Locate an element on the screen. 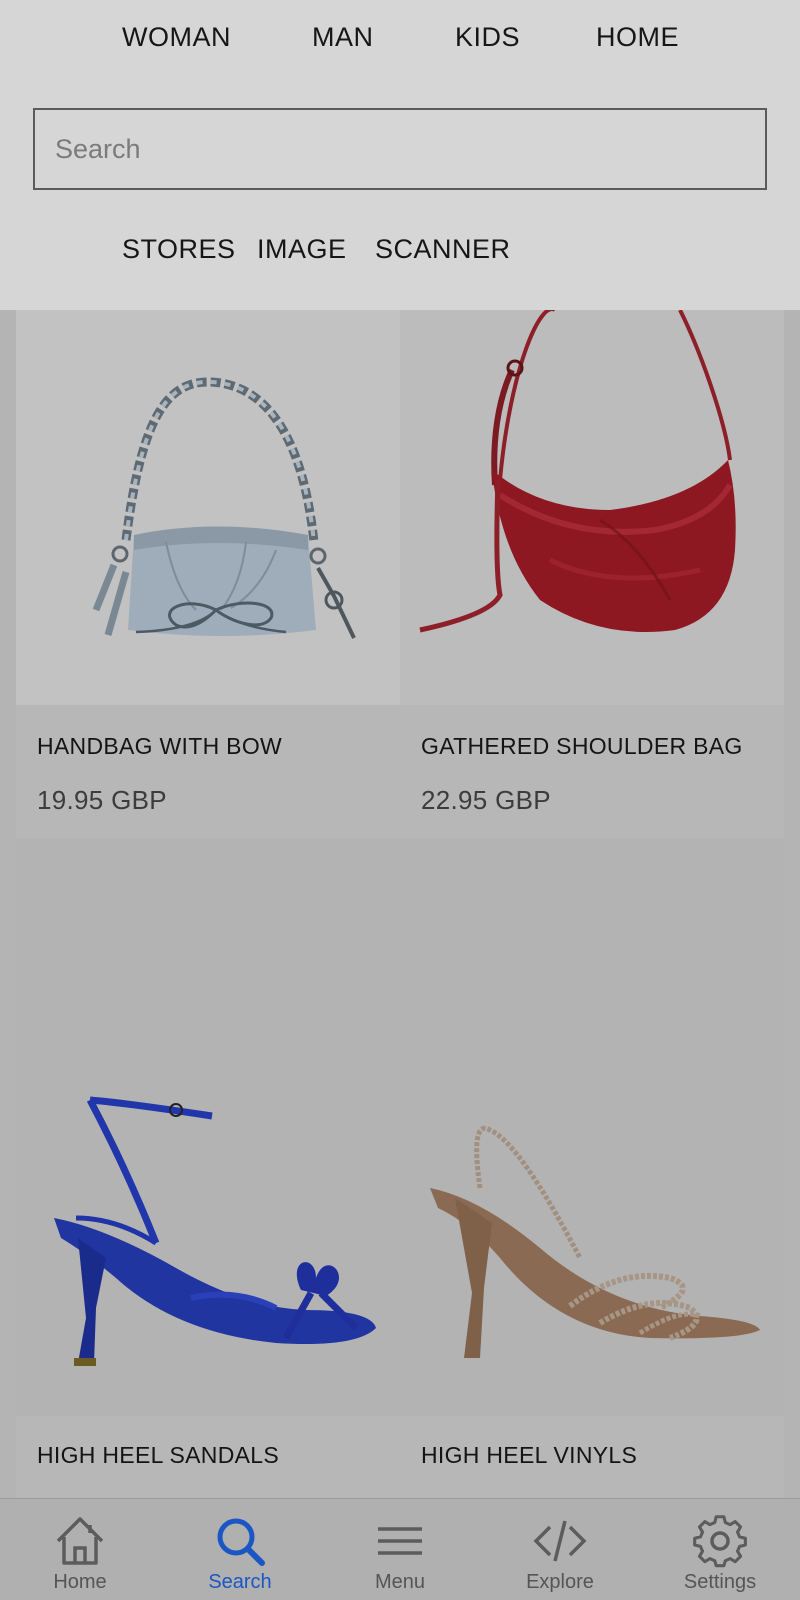  home-icon is located at coordinates (80, 1541).